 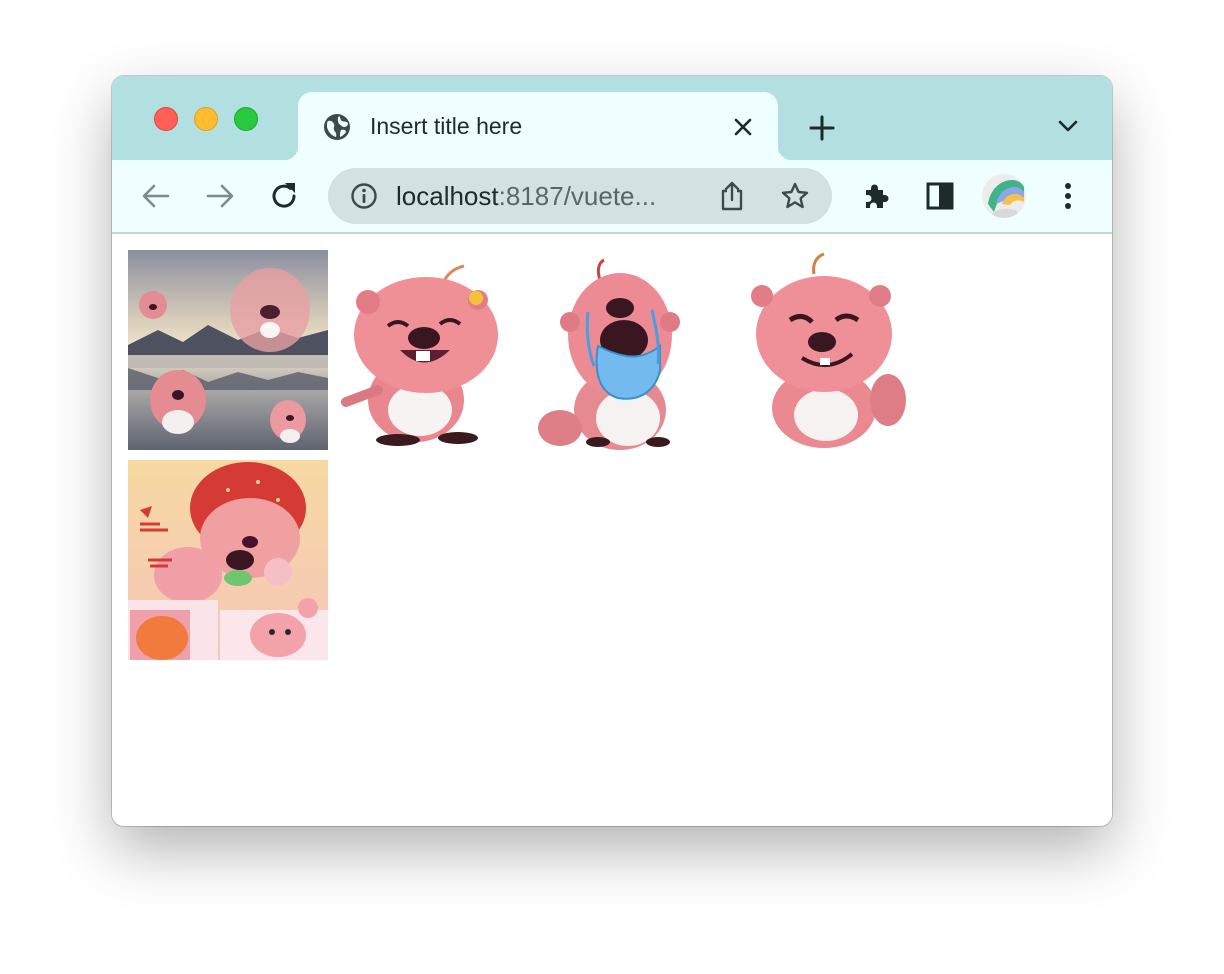 I want to click on loopy-crying, so click(x=628, y=350).